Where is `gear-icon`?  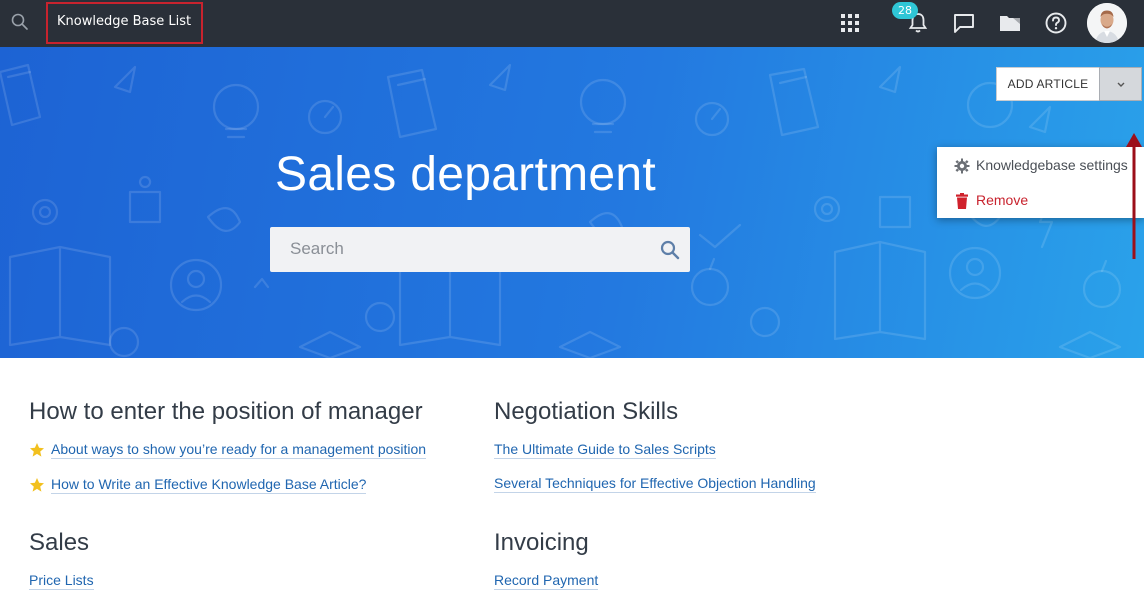 gear-icon is located at coordinates (962, 166).